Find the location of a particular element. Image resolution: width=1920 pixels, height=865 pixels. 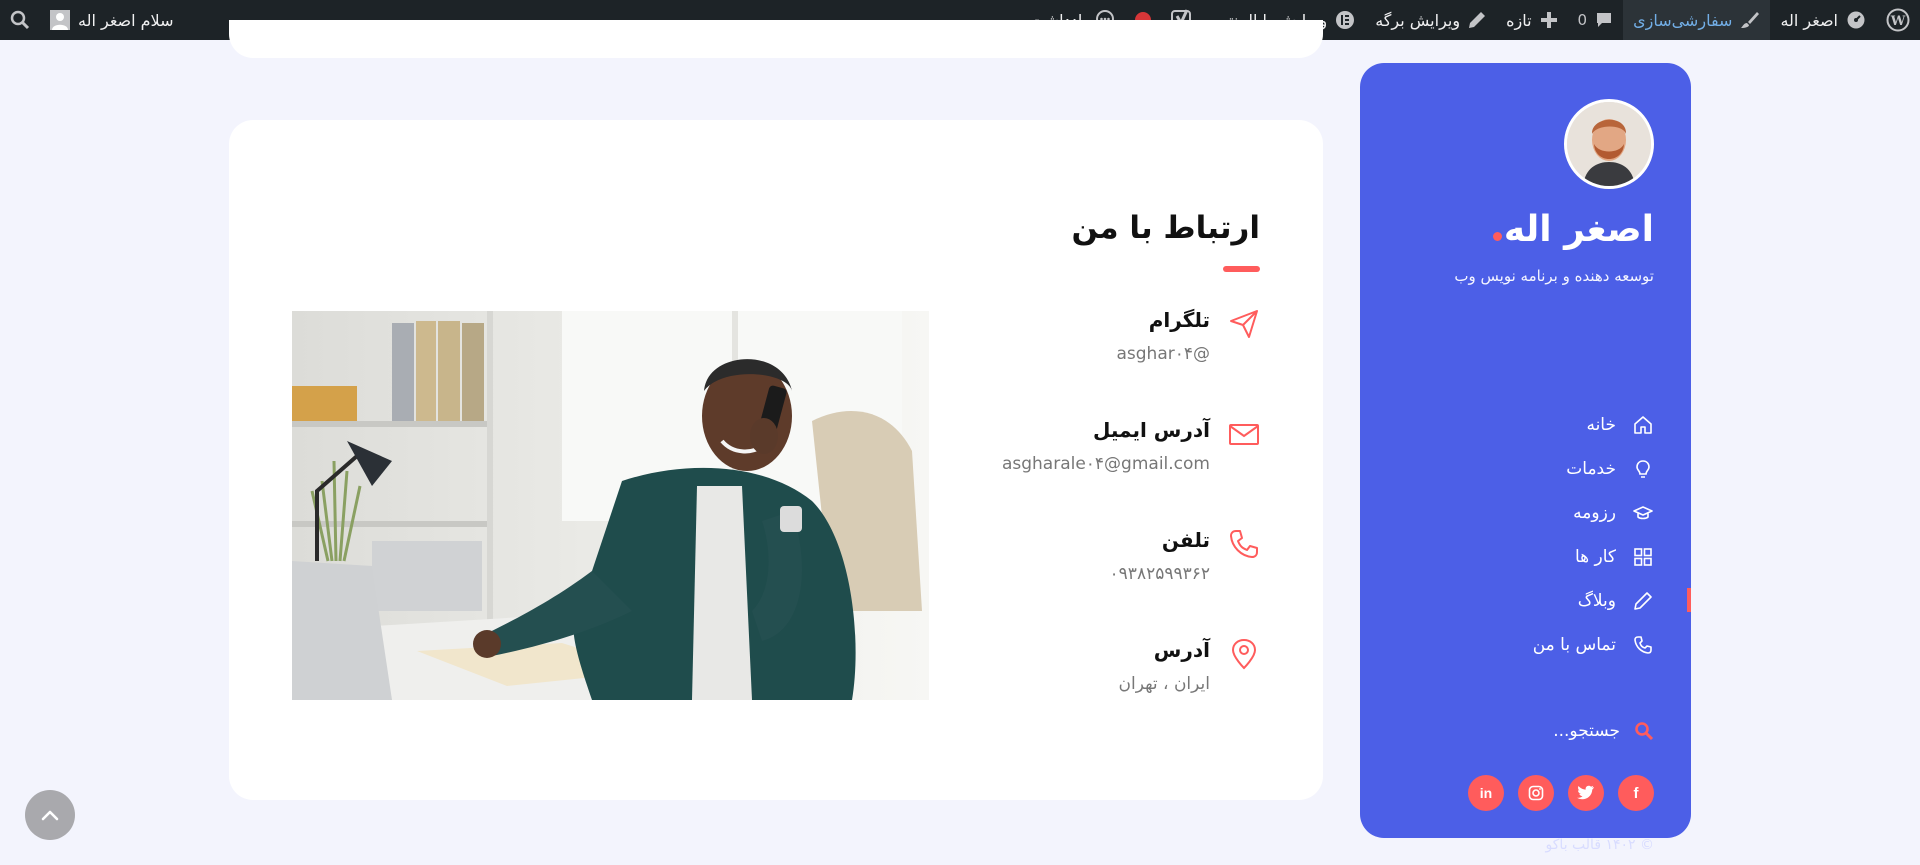

sidebar-item-label: تماس با من is located at coordinates (1574, 645).